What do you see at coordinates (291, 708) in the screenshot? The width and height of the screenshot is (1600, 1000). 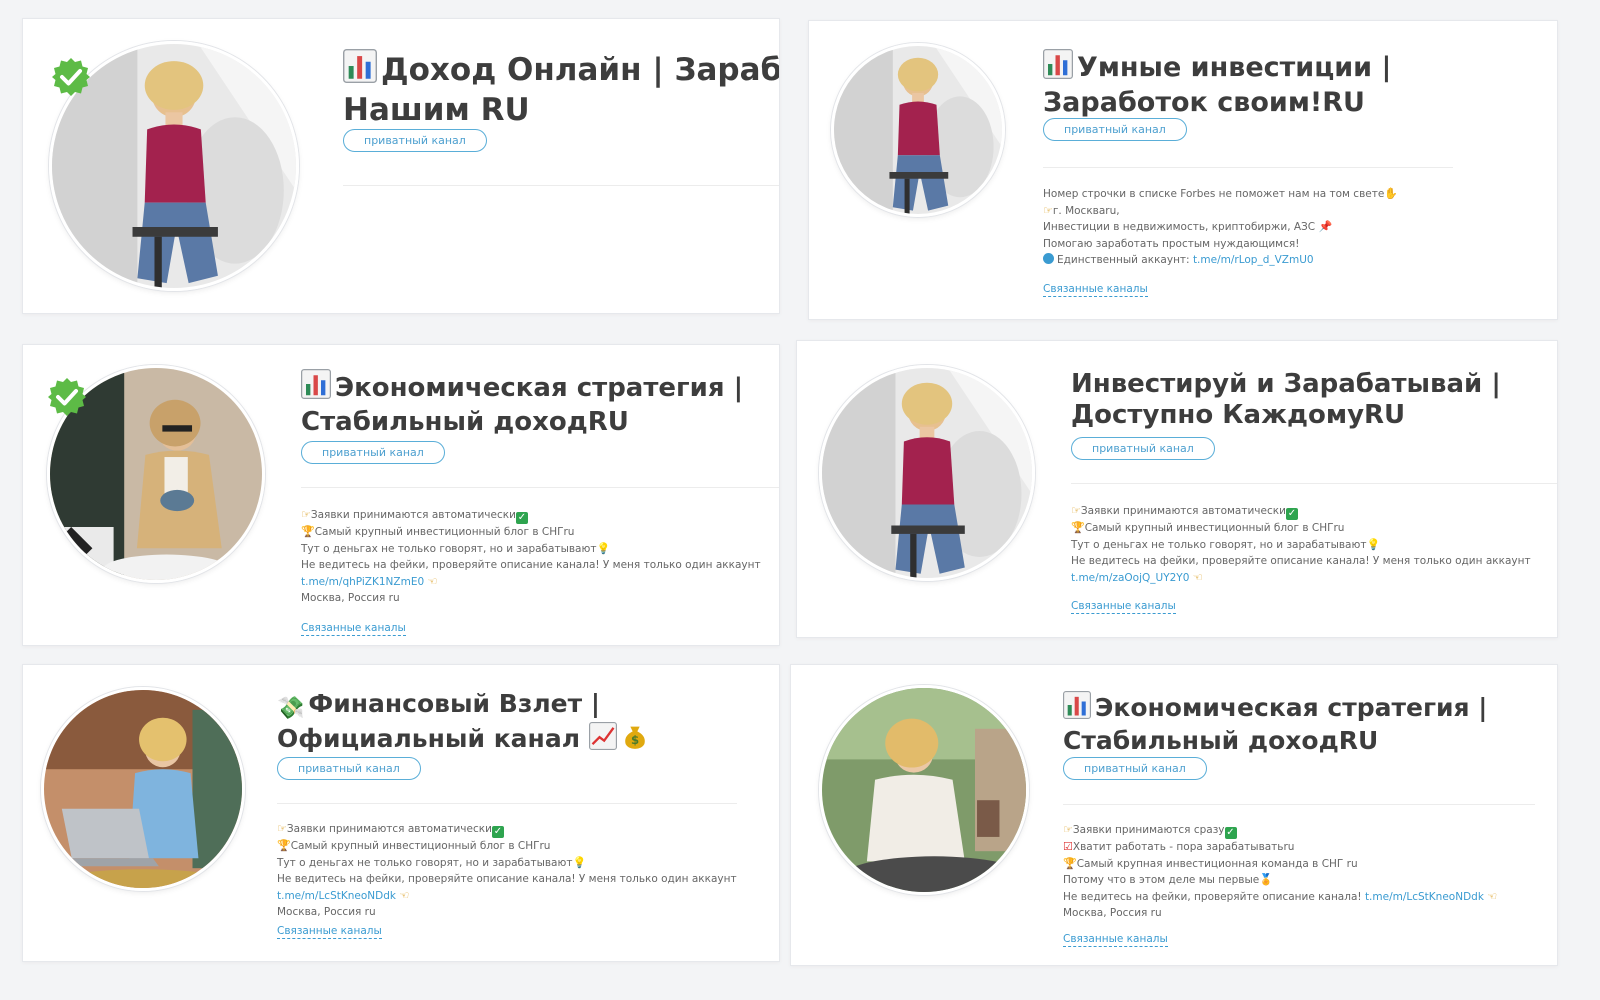 I see `money-icon: 💸` at bounding box center [291, 708].